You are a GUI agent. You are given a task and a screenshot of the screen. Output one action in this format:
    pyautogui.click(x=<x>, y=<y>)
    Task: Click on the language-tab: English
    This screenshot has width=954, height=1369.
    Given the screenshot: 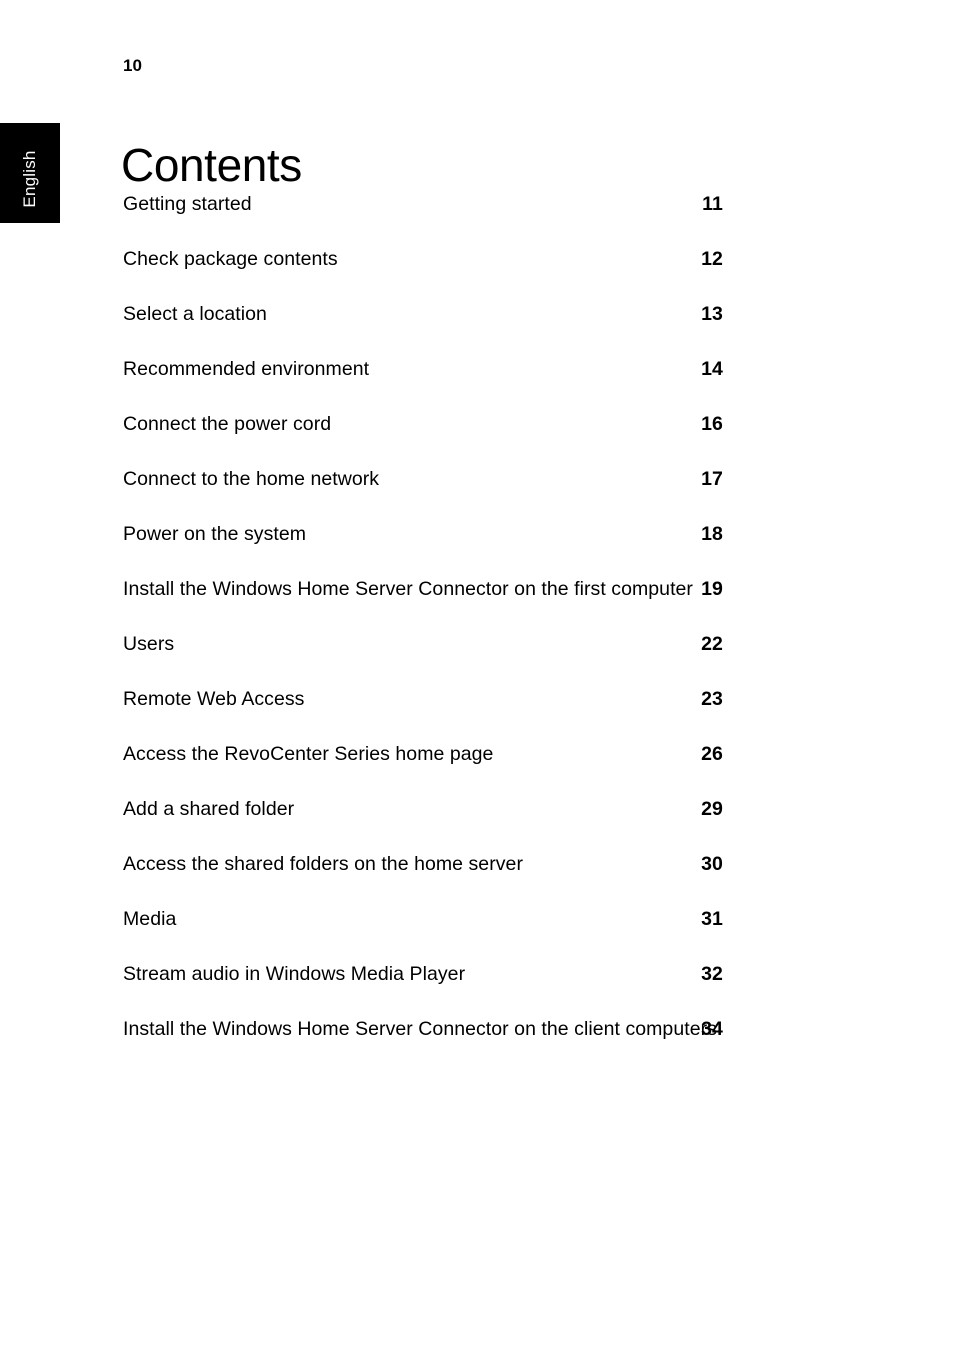 What is the action you would take?
    pyautogui.click(x=30, y=173)
    